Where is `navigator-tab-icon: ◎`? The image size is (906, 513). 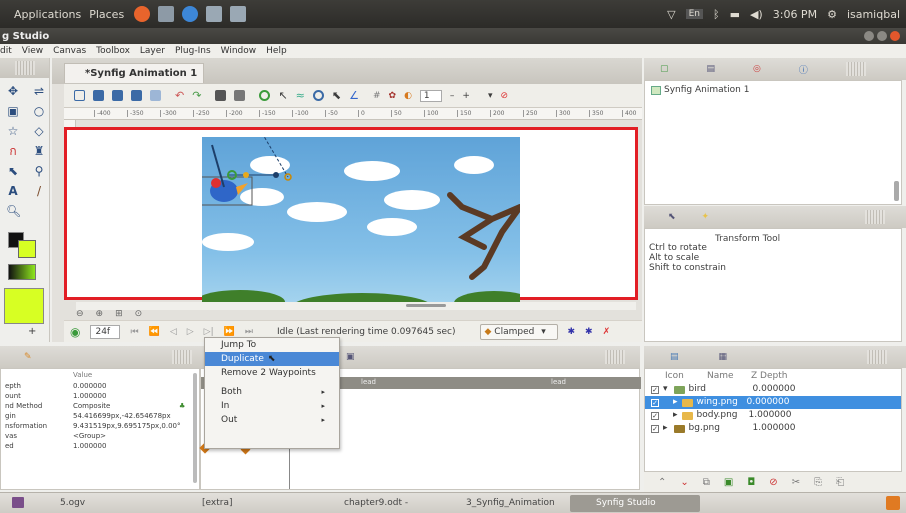 navigator-tab-icon: ◎ is located at coordinates (757, 69).